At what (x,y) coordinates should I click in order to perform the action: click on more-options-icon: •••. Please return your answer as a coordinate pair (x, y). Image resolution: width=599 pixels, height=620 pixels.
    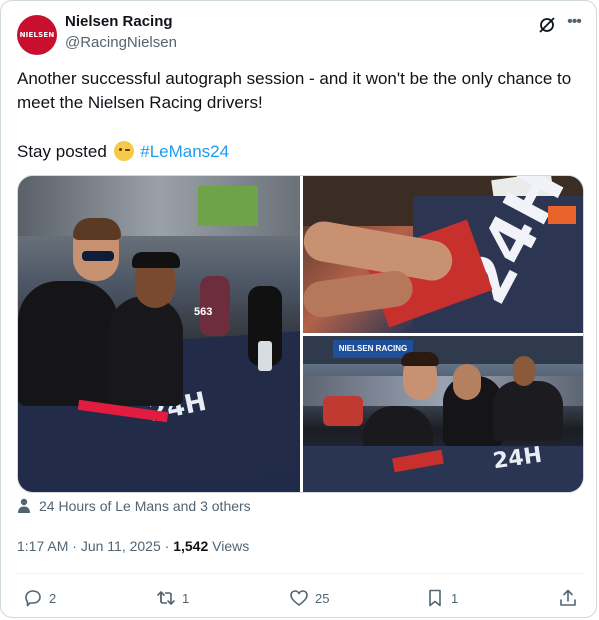
    Looking at the image, I should click on (574, 23).